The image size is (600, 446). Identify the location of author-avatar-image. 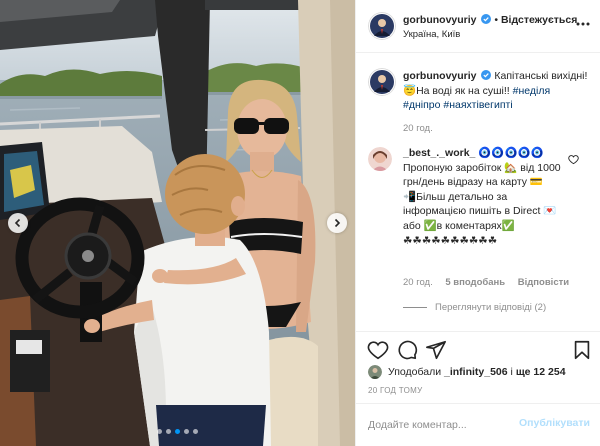
(382, 26).